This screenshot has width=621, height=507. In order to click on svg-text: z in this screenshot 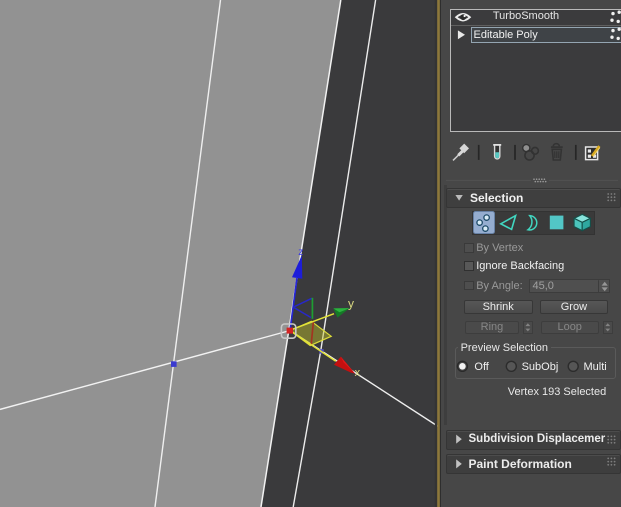, I will do `click(300, 252)`.